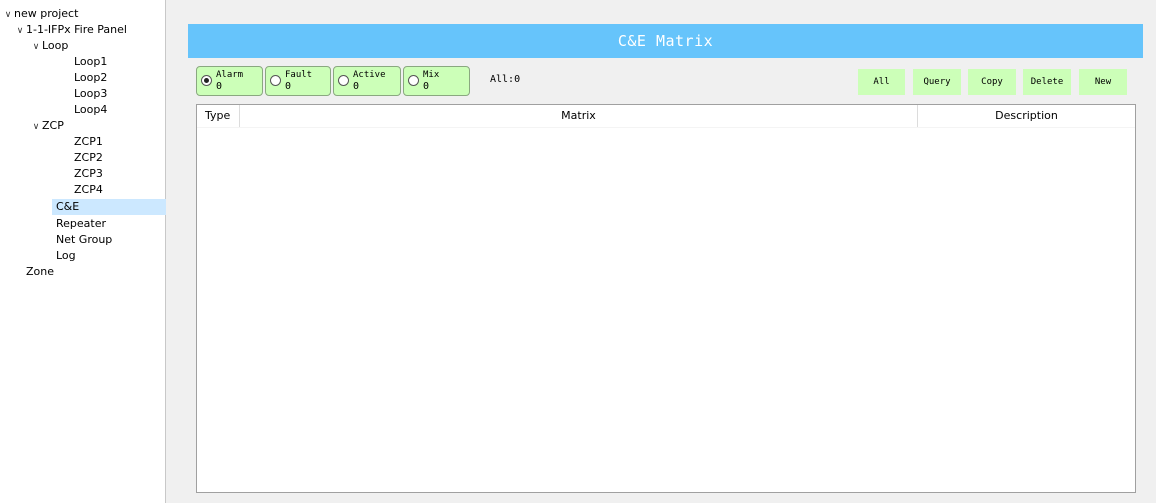 This screenshot has height=503, width=1156. What do you see at coordinates (937, 82) in the screenshot?
I see `query-button: Query` at bounding box center [937, 82].